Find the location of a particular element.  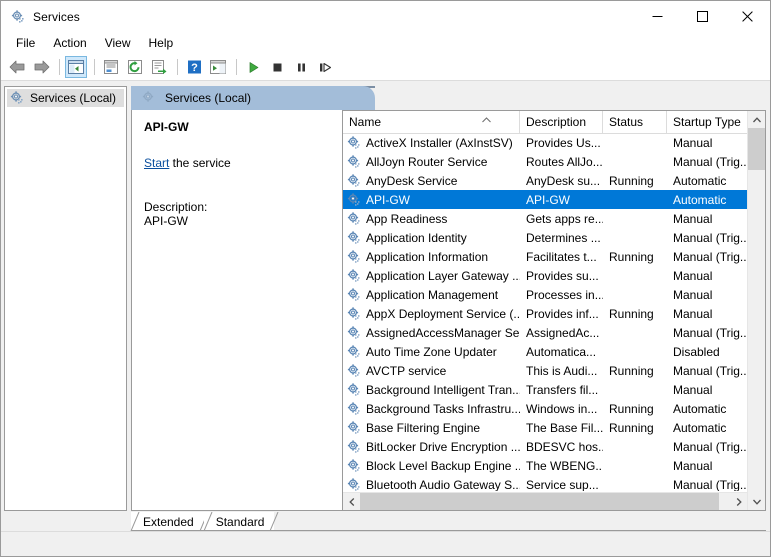

tab-label: Extended is located at coordinates (168, 521).